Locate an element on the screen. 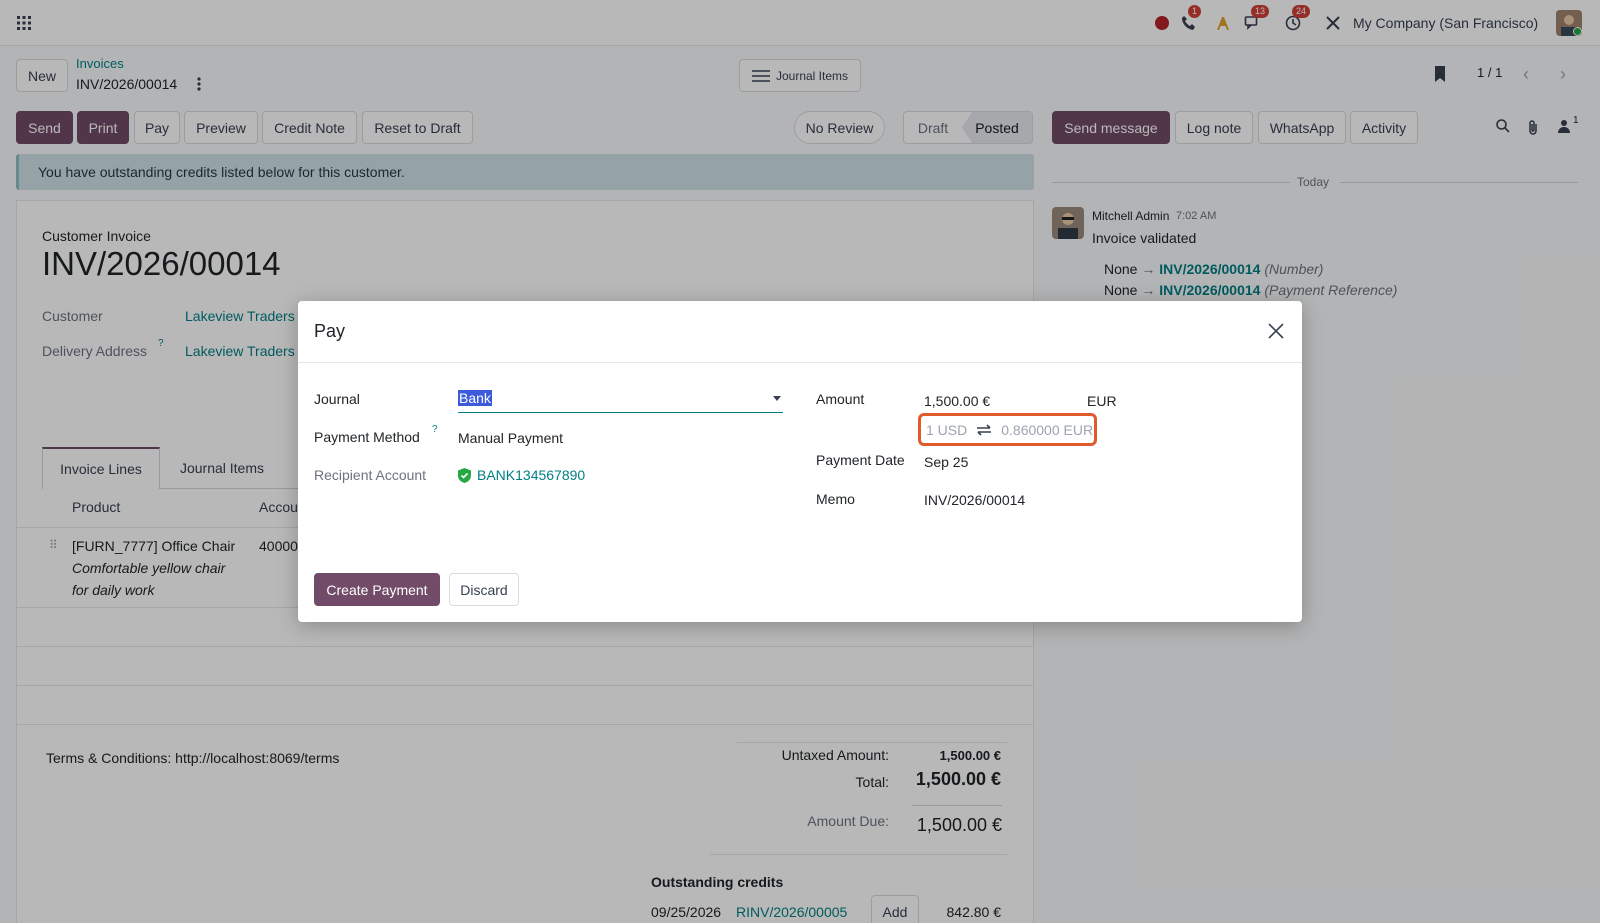 This screenshot has height=923, width=1600. dialog-header-border is located at coordinates (800, 362).